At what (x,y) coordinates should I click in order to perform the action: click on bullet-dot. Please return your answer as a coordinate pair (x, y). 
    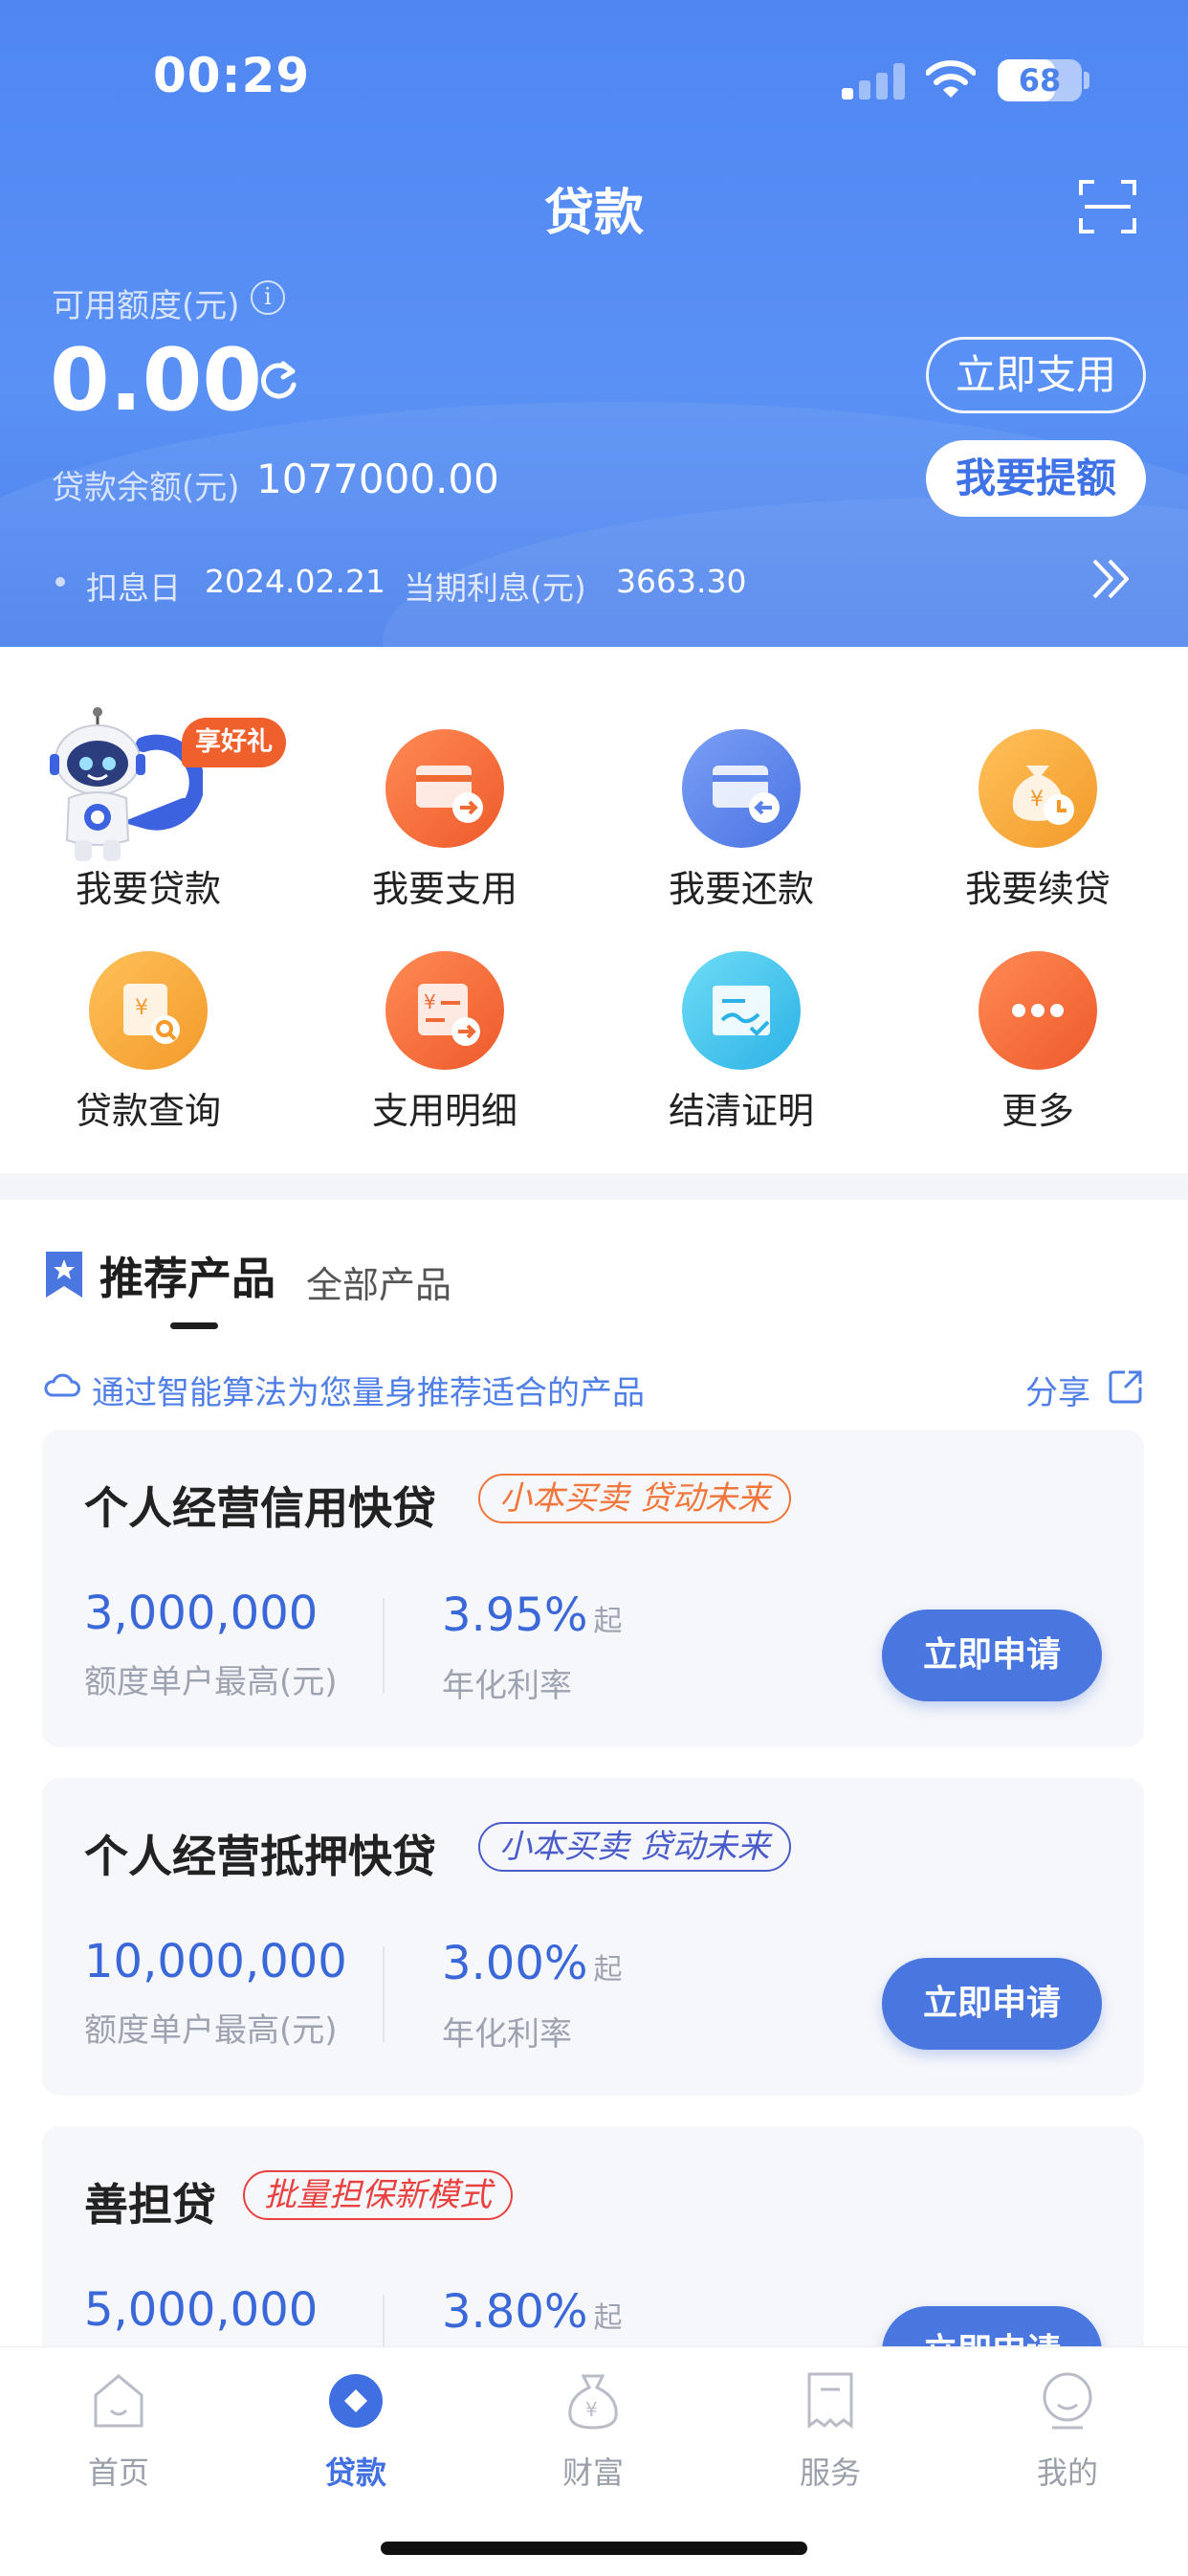
    Looking at the image, I should click on (60, 582).